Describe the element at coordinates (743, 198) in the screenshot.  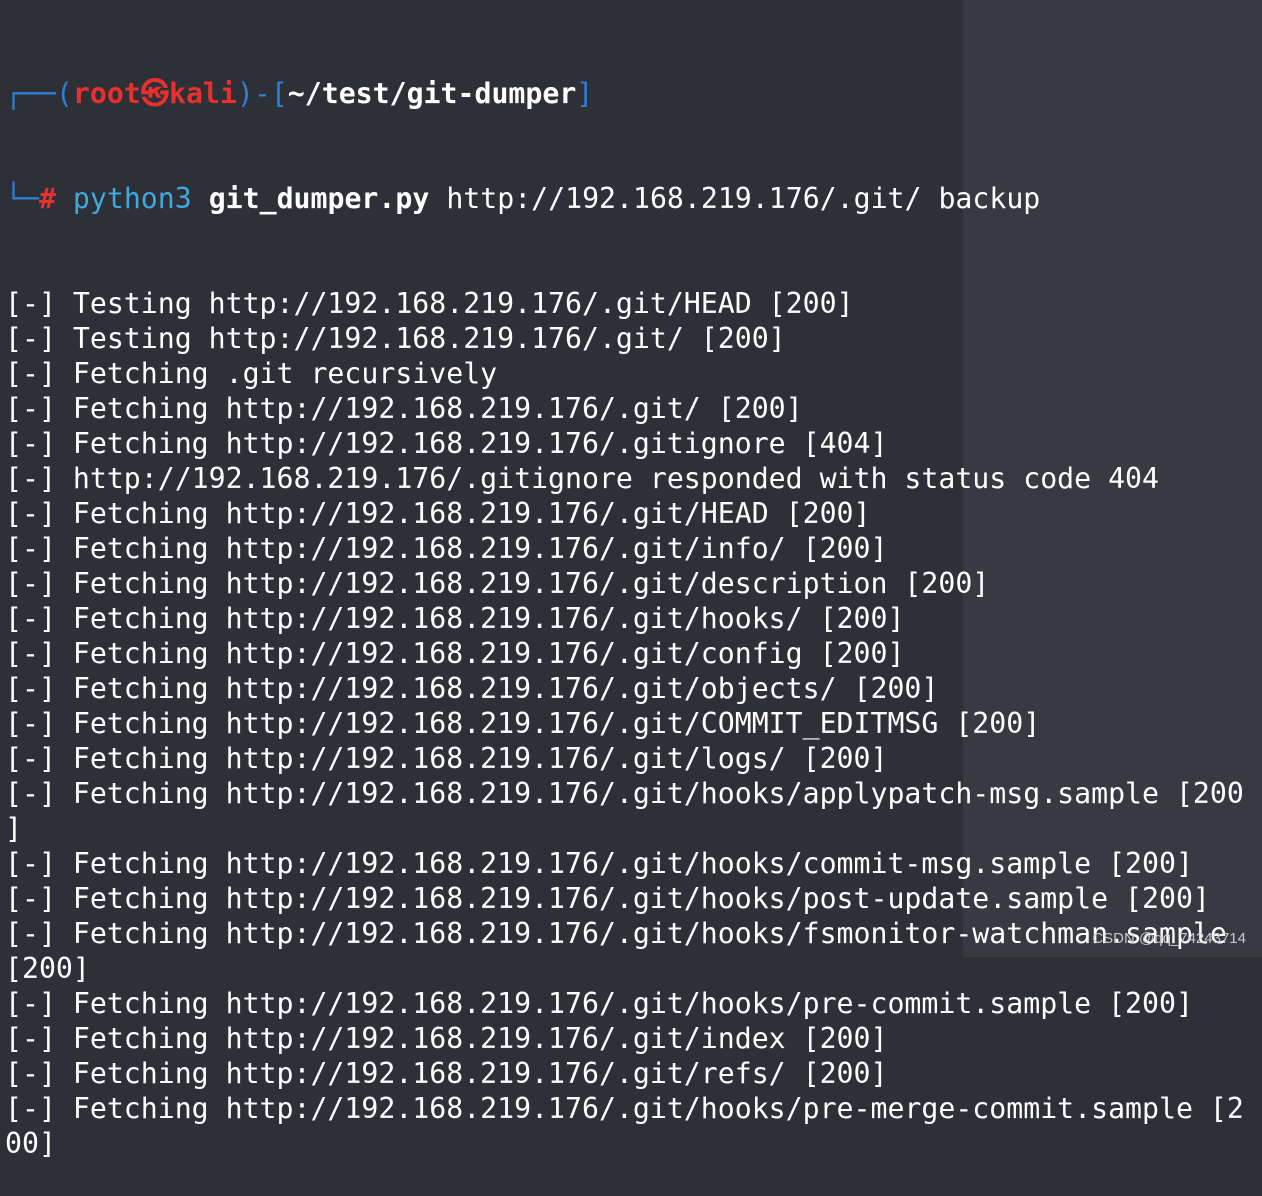
I see `command-args: http://192.168.219.176/.git/ backup` at that location.